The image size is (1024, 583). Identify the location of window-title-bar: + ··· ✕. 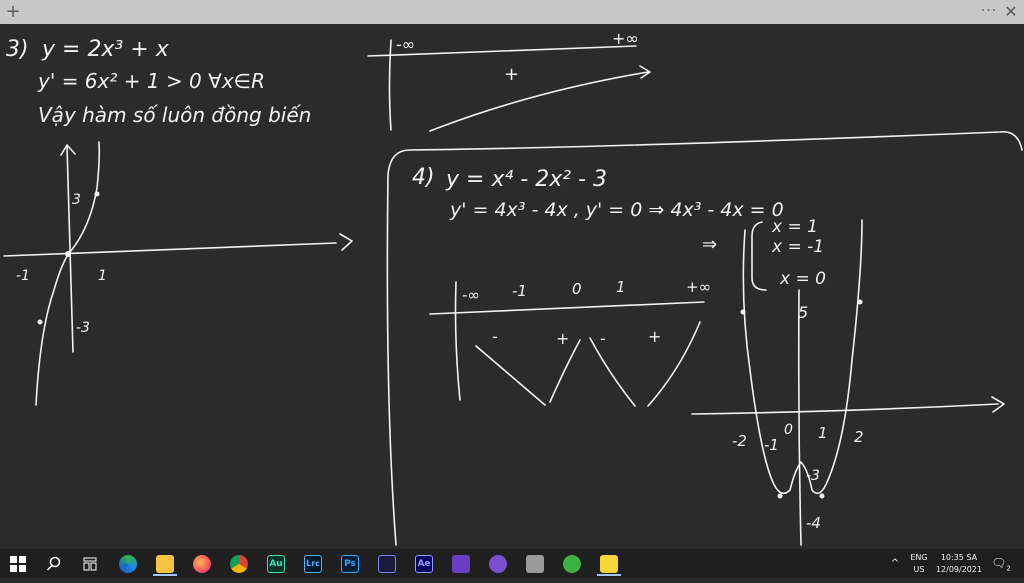
(512, 12).